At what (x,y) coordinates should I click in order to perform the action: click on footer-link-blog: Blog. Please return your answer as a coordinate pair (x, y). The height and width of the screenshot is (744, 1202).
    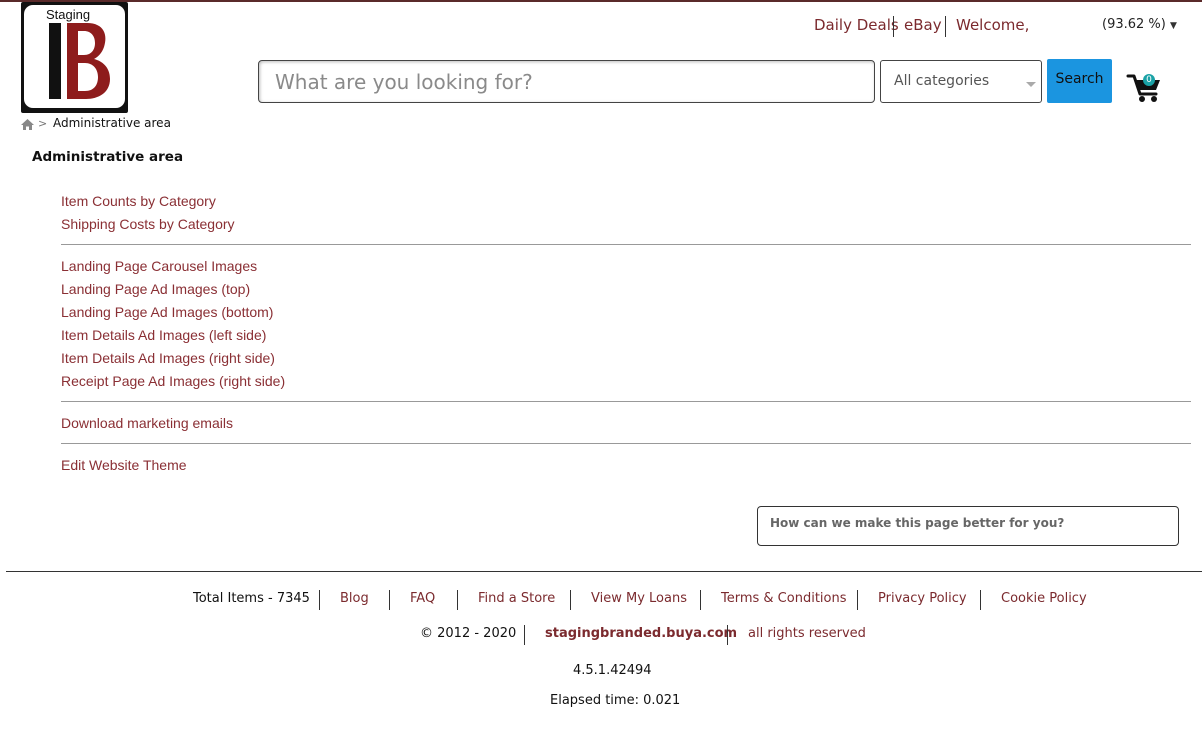
    Looking at the image, I should click on (354, 598).